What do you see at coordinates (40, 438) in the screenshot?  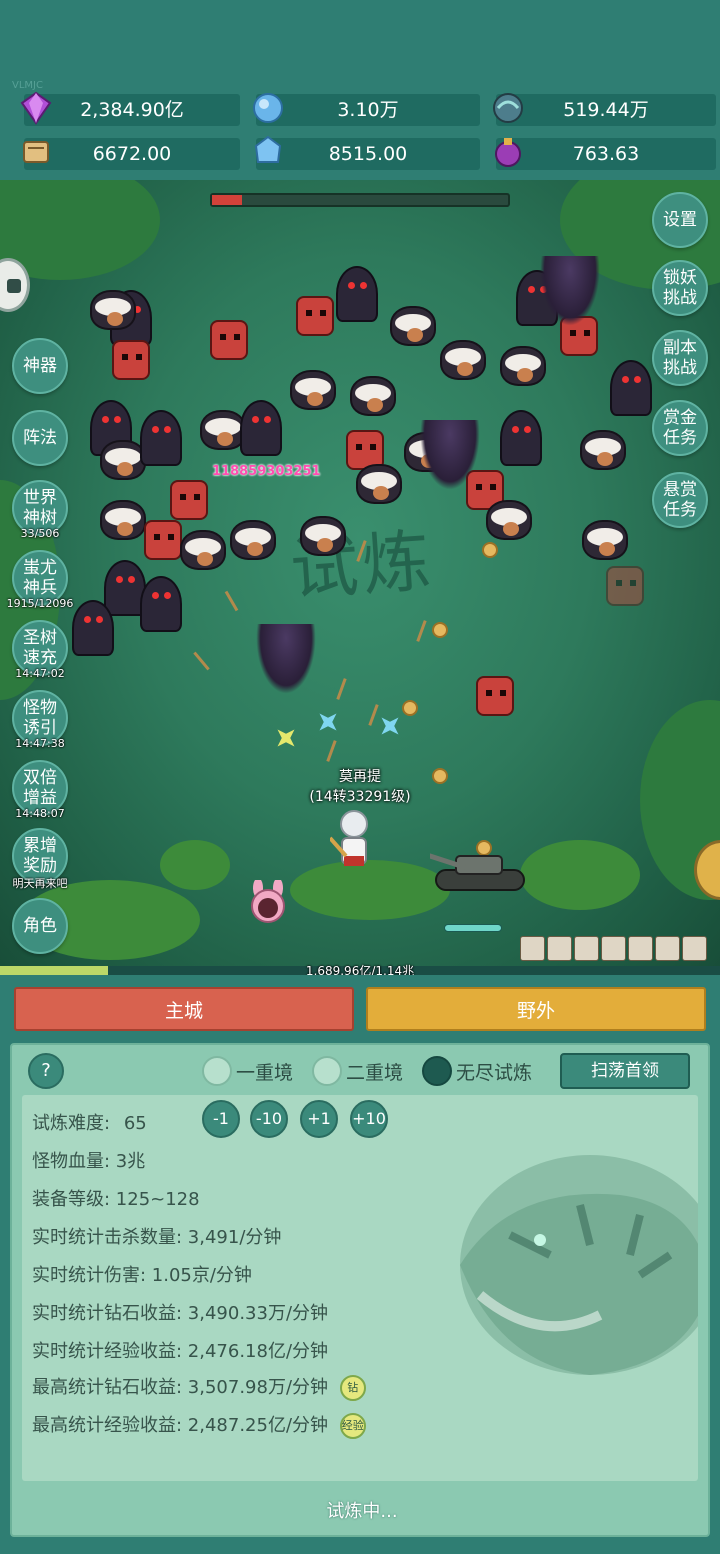 I see `menu-formation: 阵法` at bounding box center [40, 438].